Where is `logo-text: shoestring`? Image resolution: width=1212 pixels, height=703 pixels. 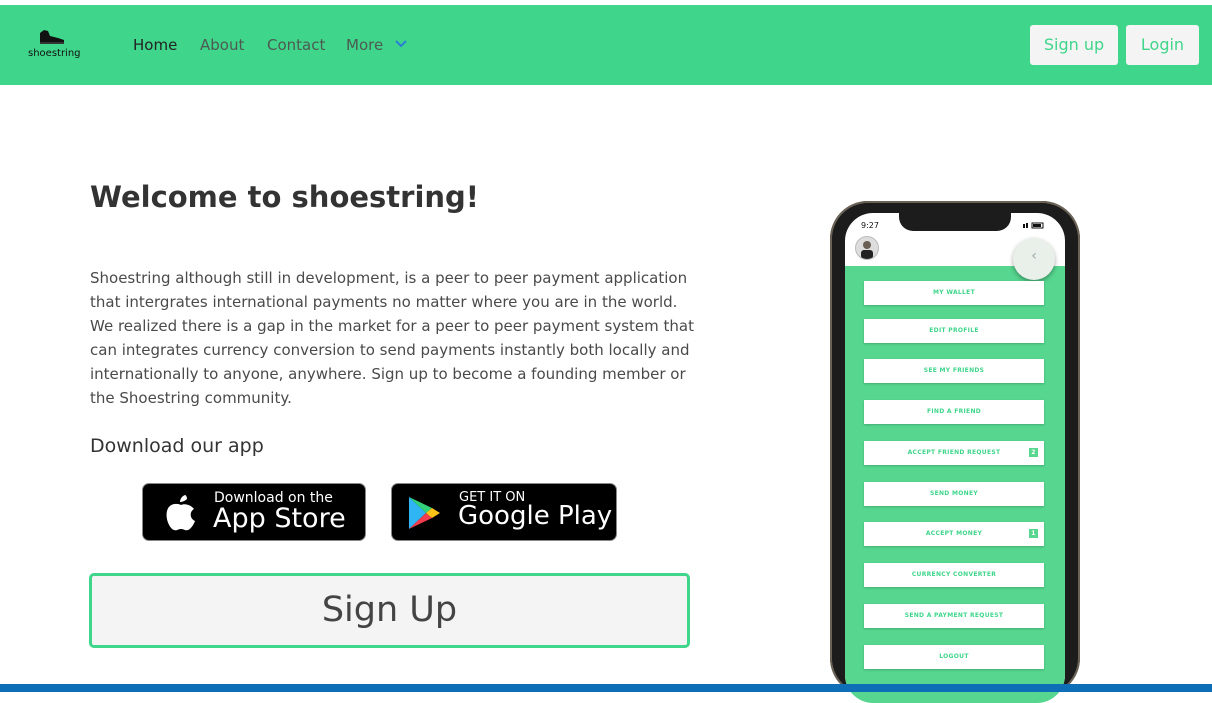 logo-text: shoestring is located at coordinates (54, 53).